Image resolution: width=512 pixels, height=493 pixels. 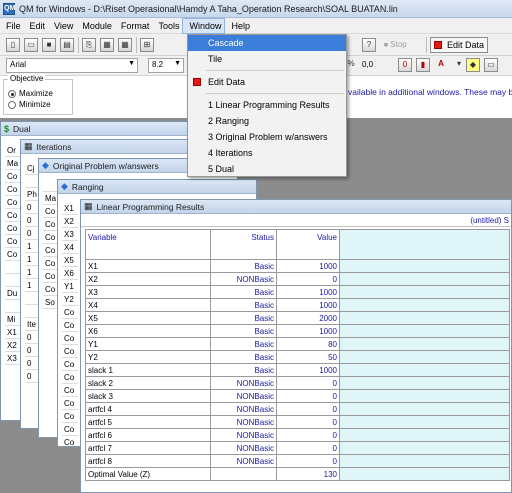 What do you see at coordinates (148, 435) in the screenshot?
I see `cell-variable: artfcl 6` at bounding box center [148, 435].